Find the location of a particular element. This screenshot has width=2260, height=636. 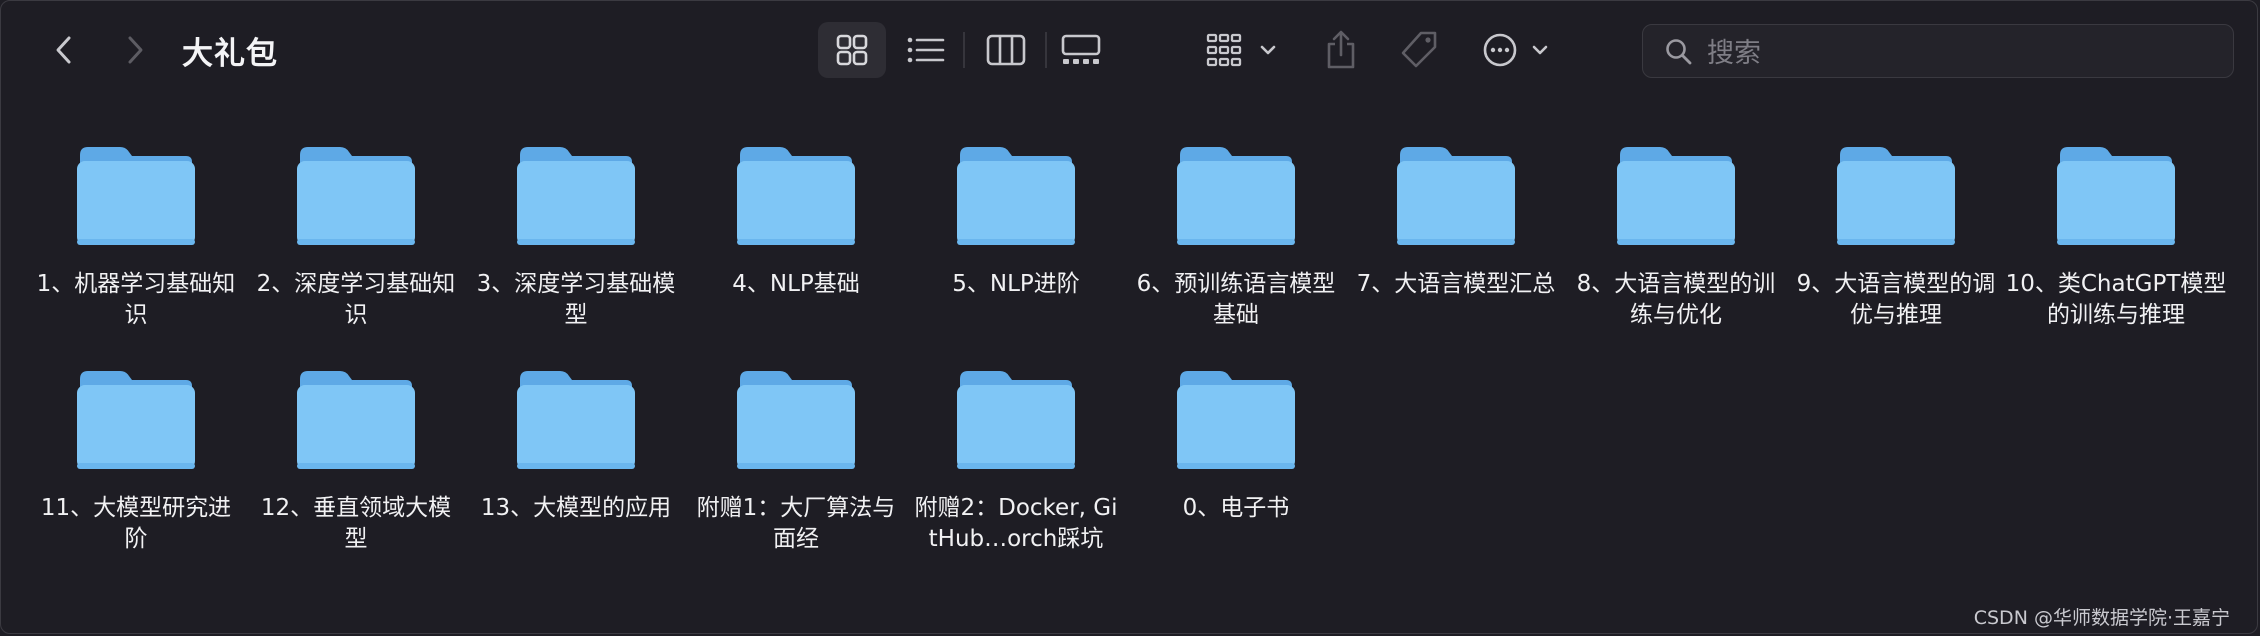

columns-icon is located at coordinates (1006, 50).